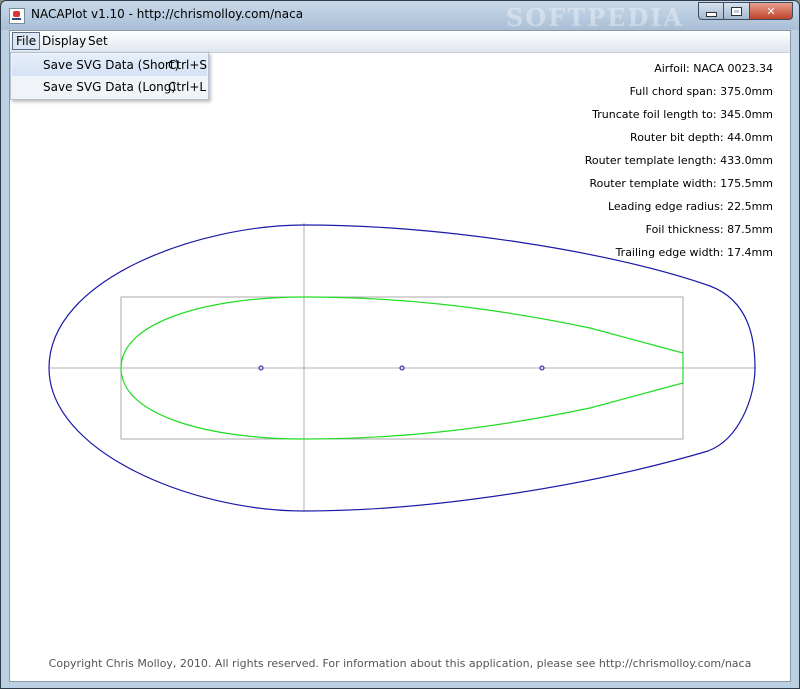 Image resolution: width=800 pixels, height=689 pixels. I want to click on menu-set: Set, so click(98, 41).